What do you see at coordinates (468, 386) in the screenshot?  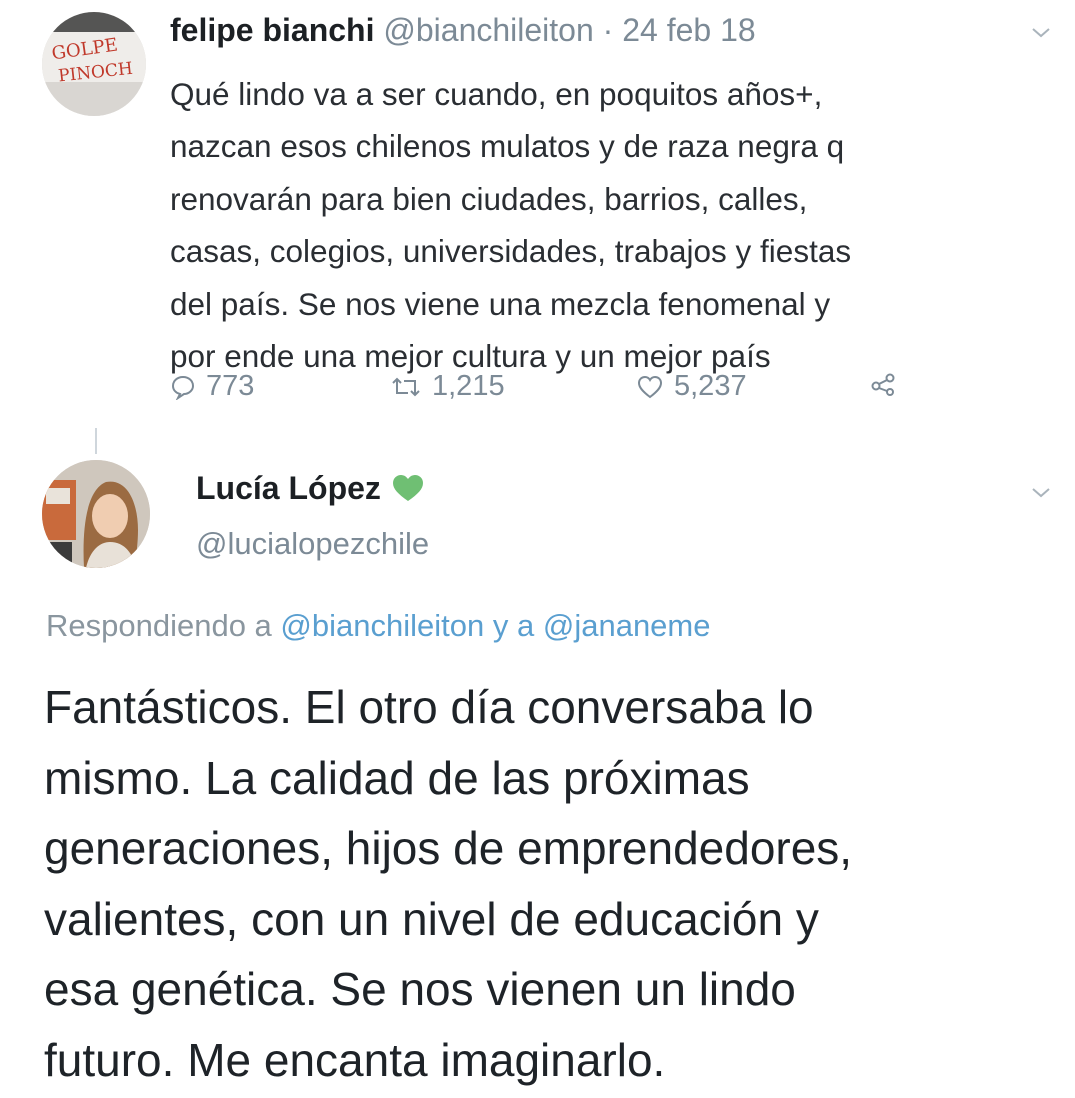 I see `retweet-count: 1,215` at bounding box center [468, 386].